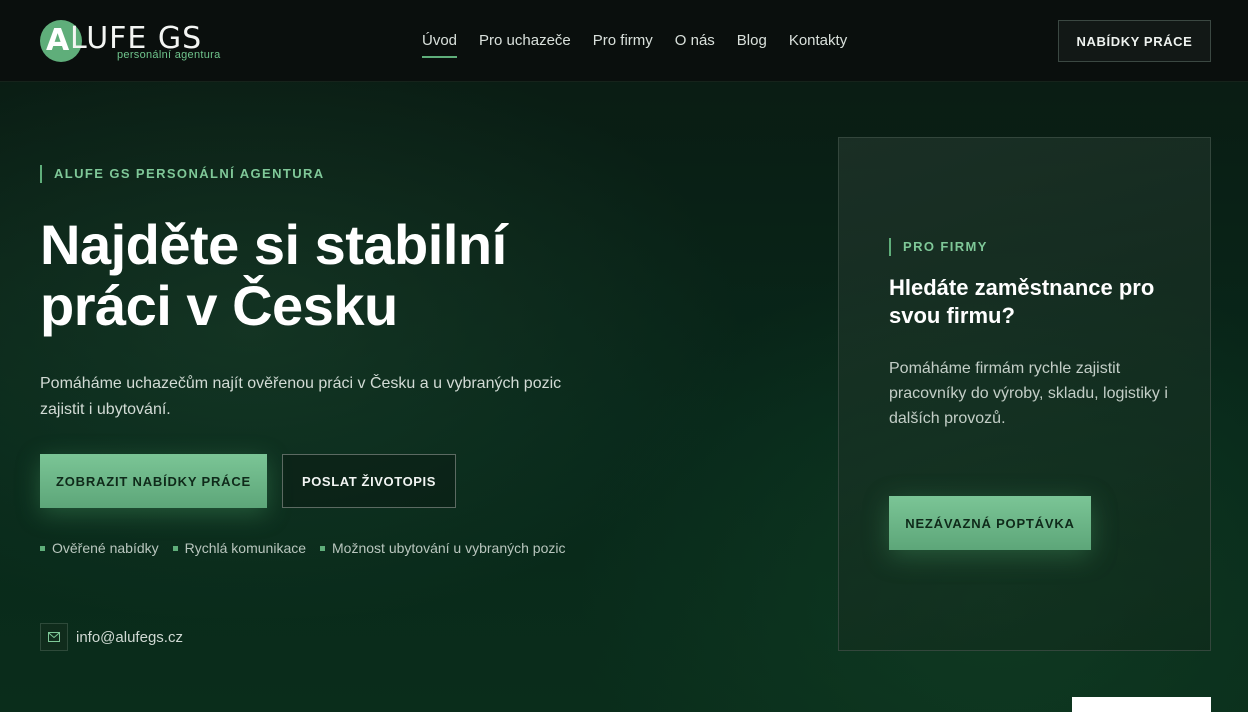 The width and height of the screenshot is (1248, 712). I want to click on mail-icon, so click(54, 637).